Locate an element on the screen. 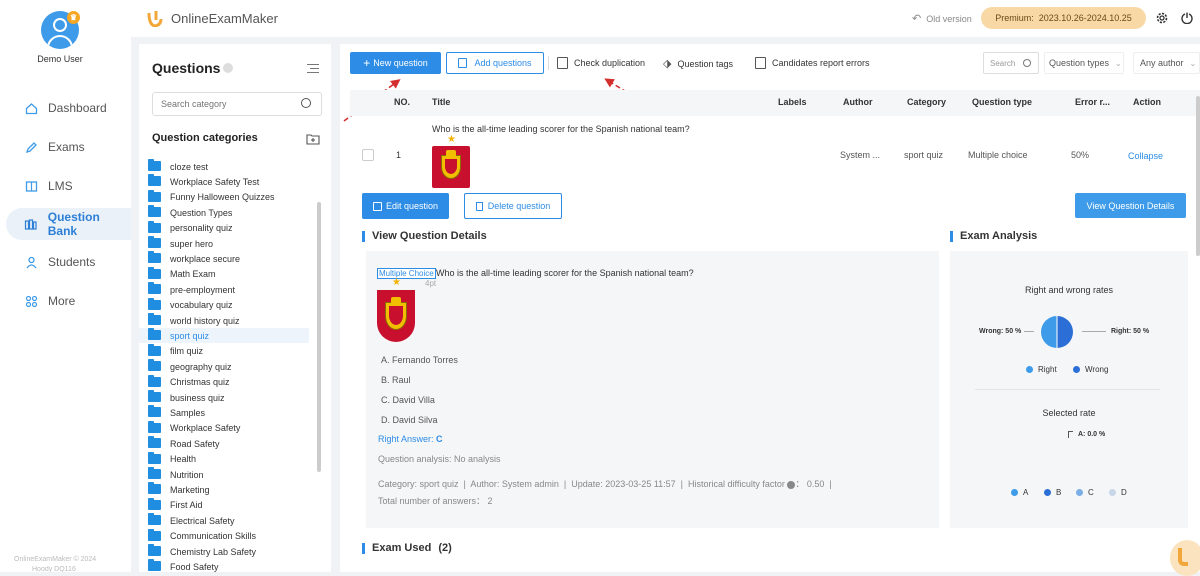 The image size is (1200, 576). category-item: film quiz is located at coordinates (175, 351).